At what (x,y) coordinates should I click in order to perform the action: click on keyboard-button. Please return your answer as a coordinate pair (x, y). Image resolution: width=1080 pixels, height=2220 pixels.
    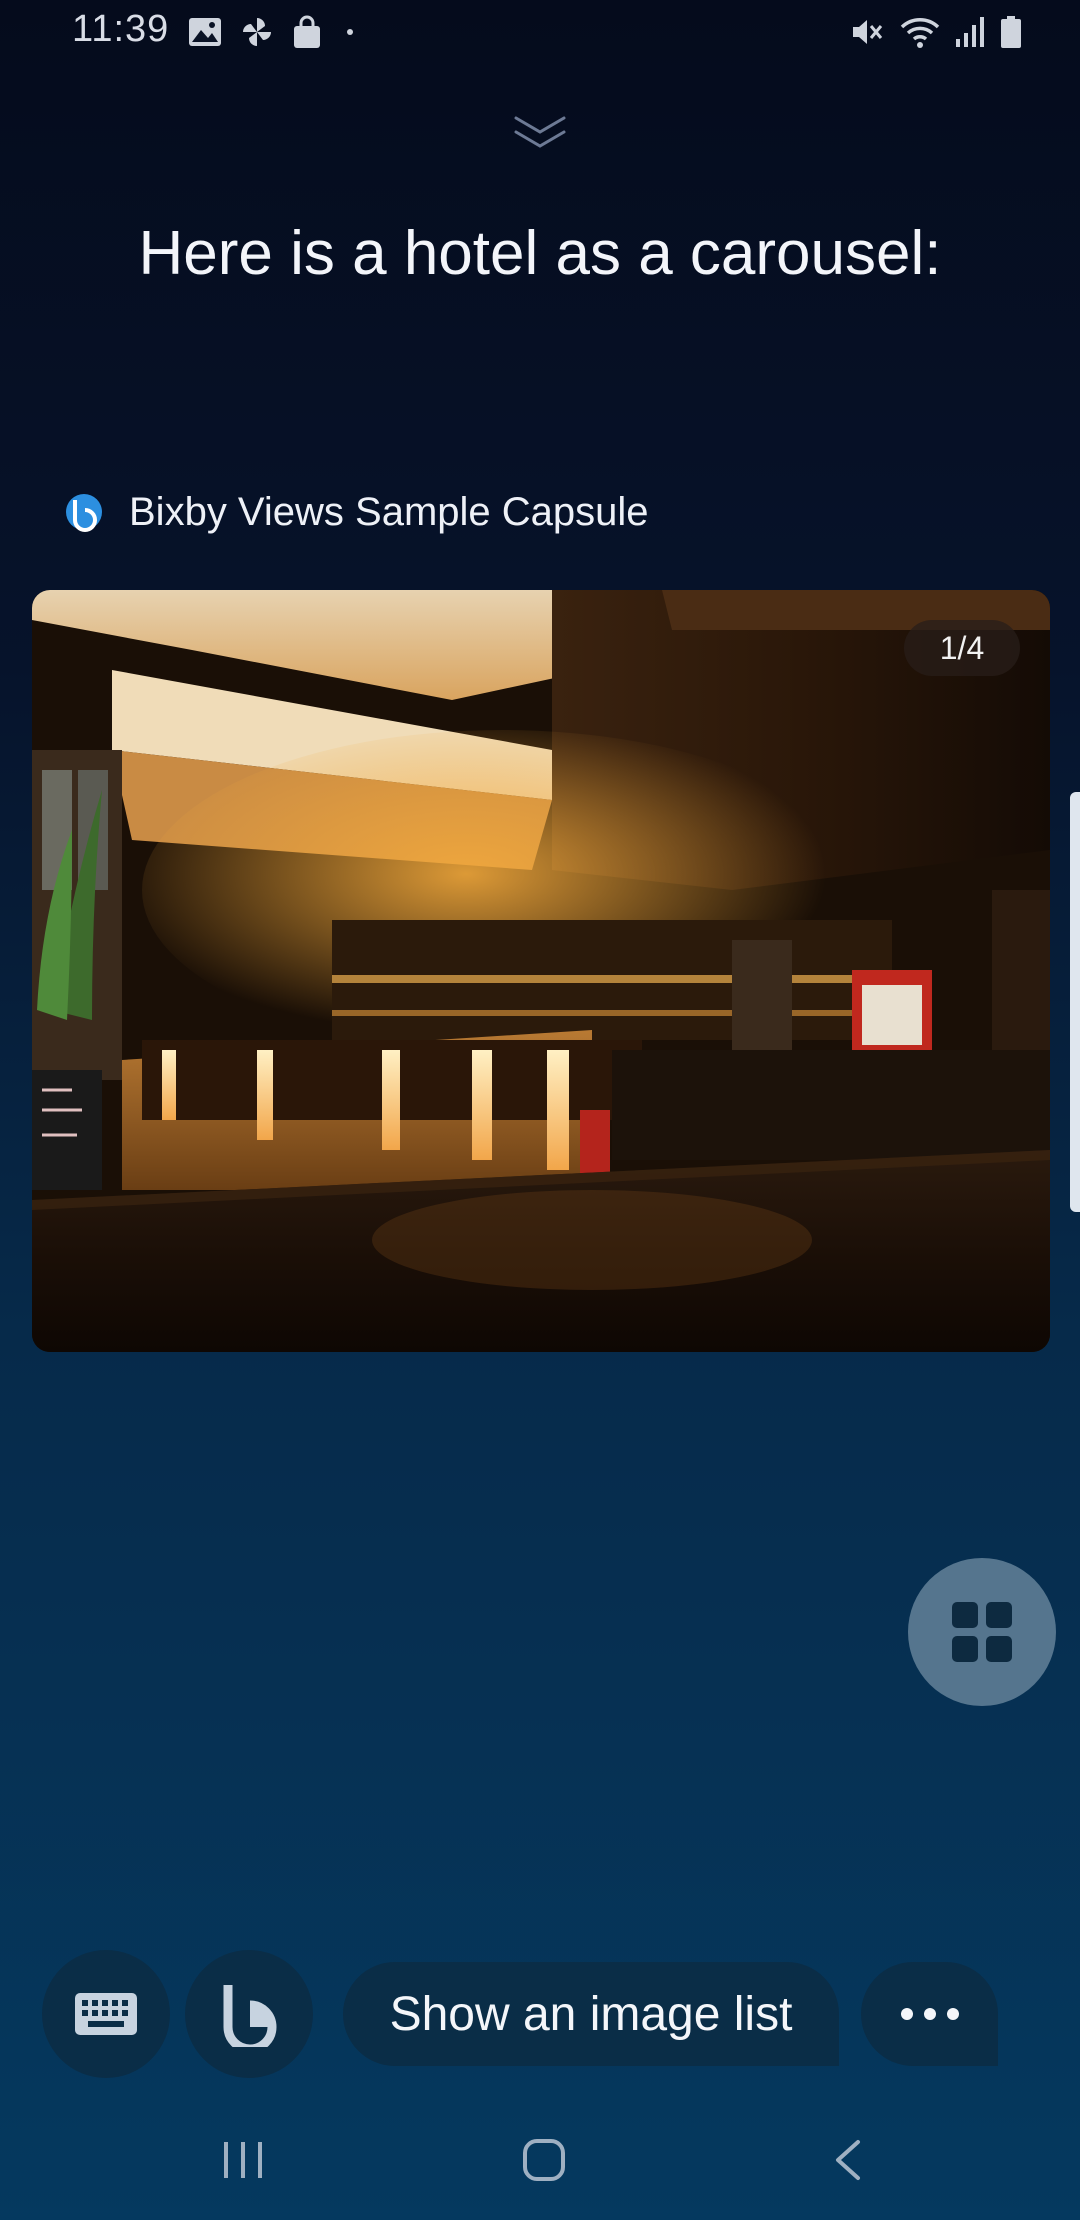
    Looking at the image, I should click on (106, 2014).